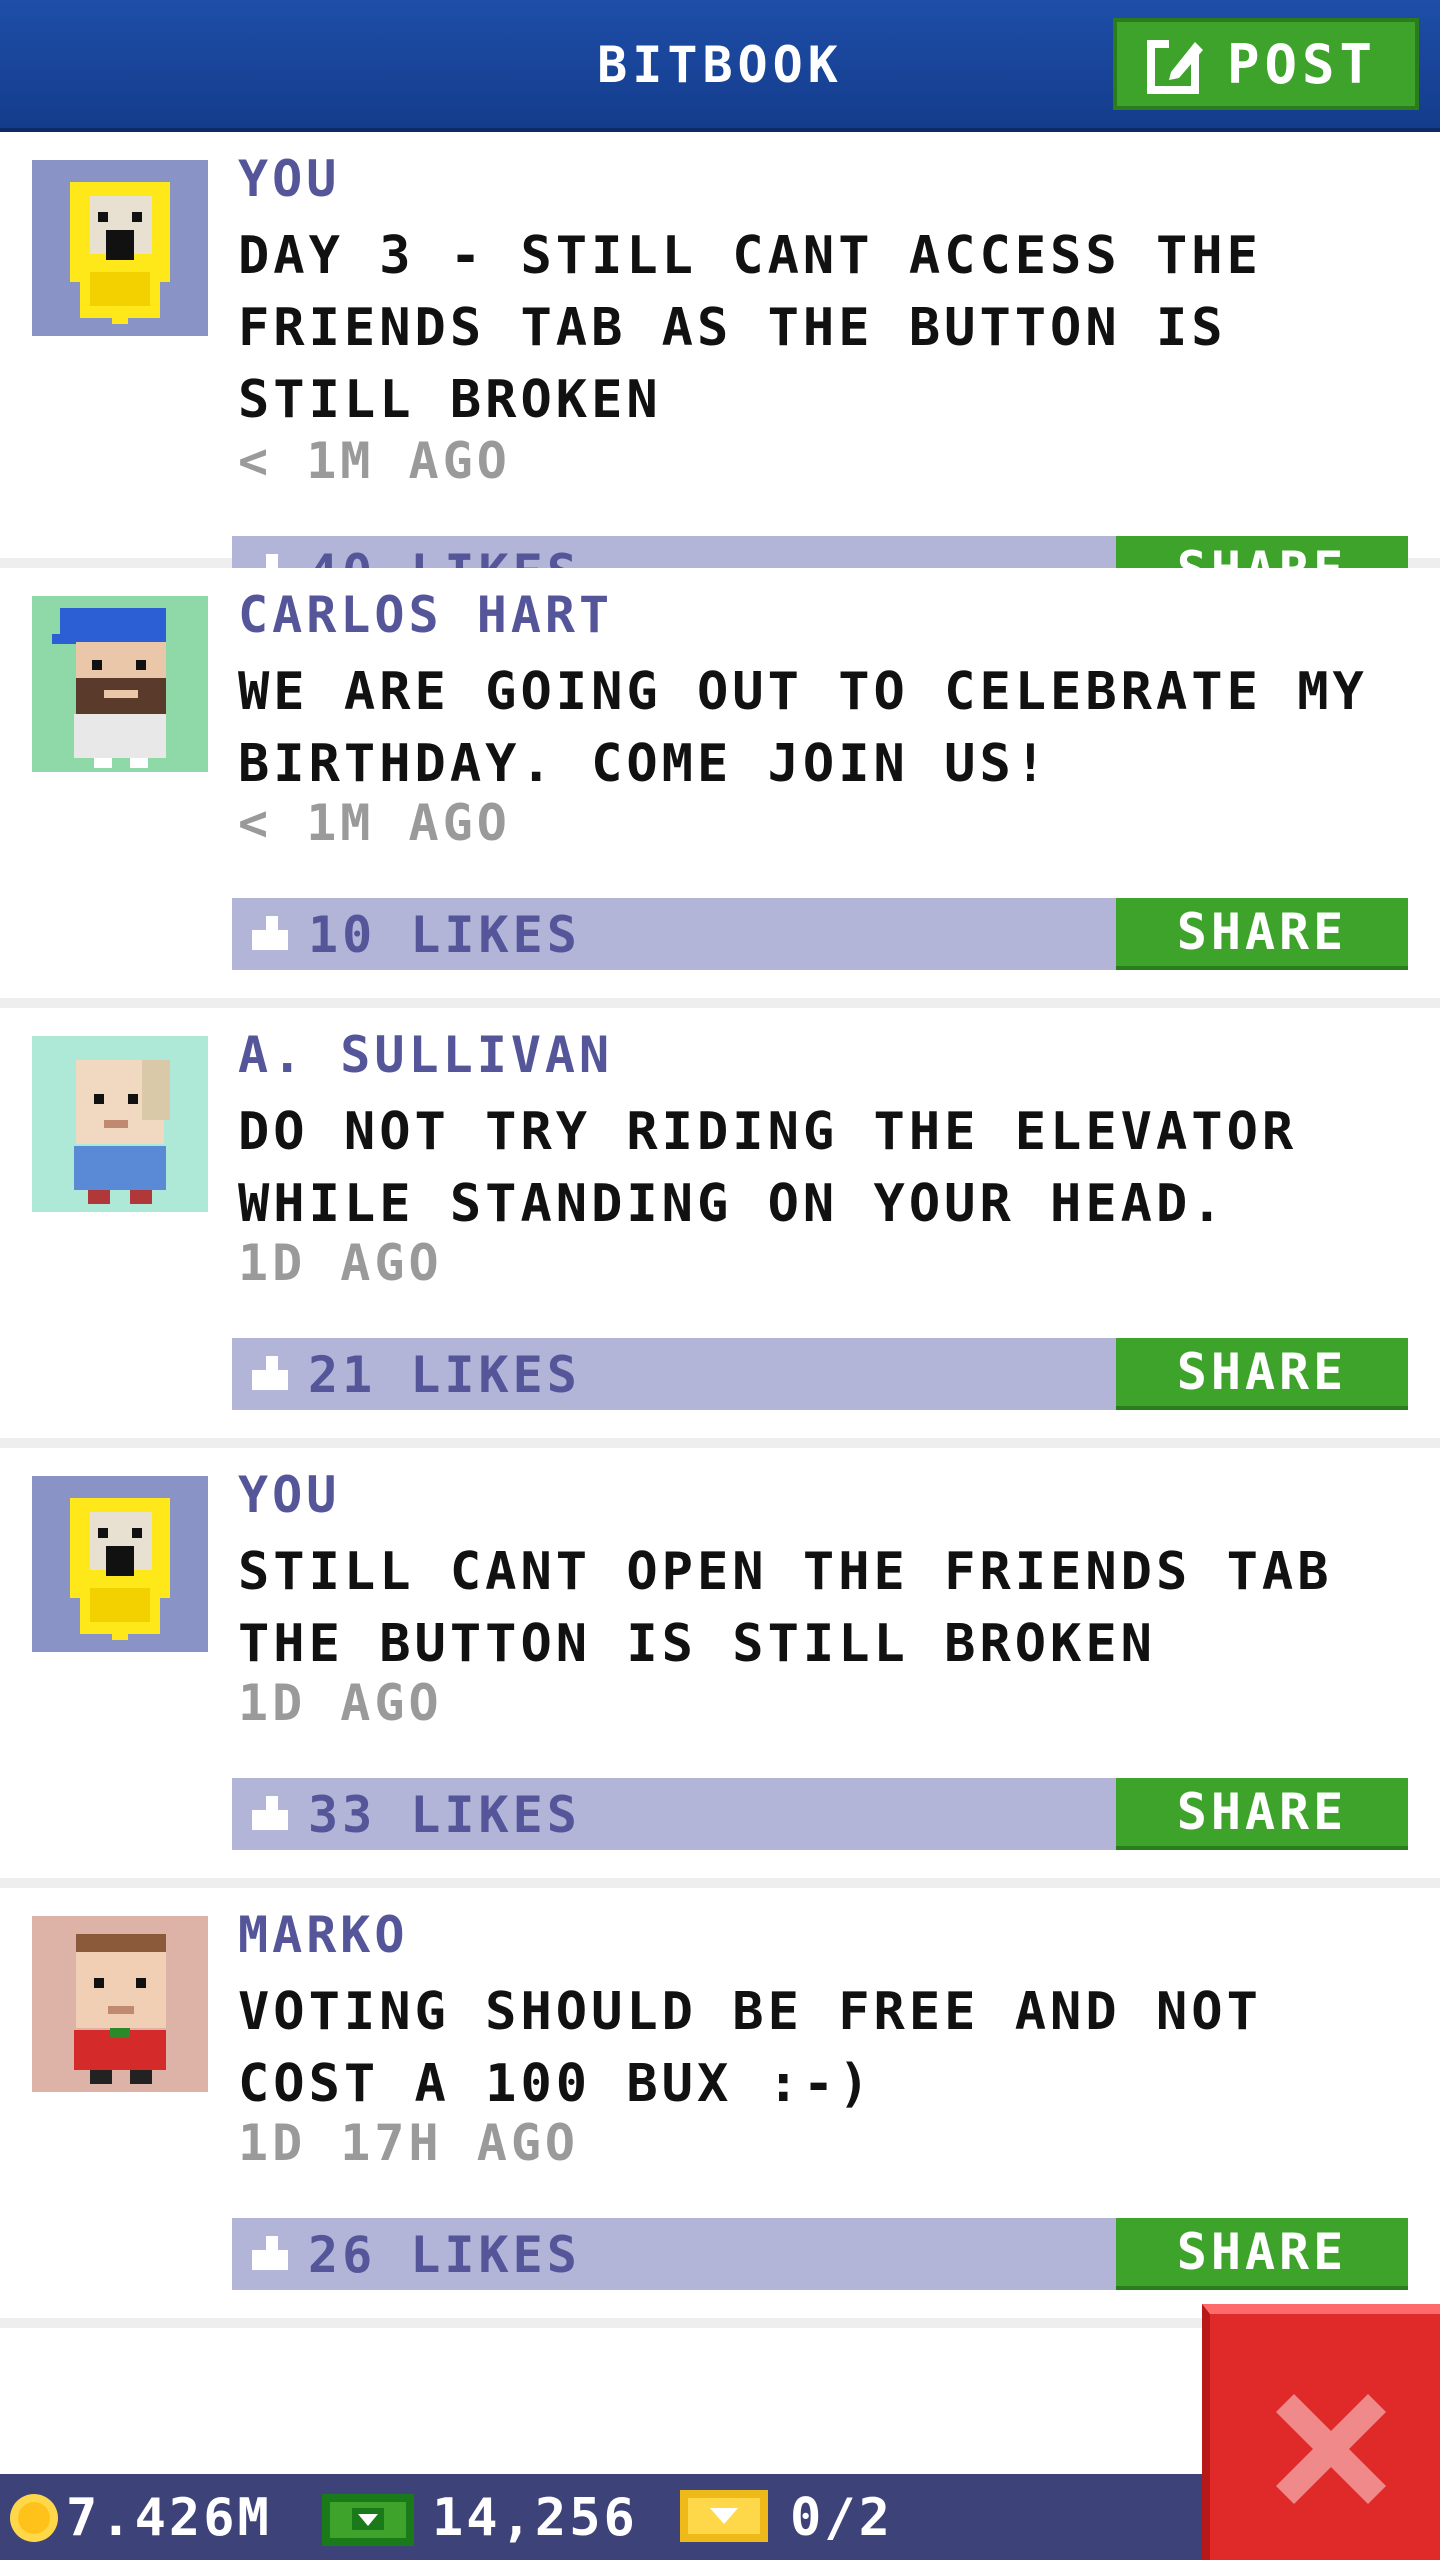 Image resolution: width=1440 pixels, height=2560 pixels. What do you see at coordinates (820, 1374) in the screenshot?
I see `like-bar: 21 LIKES SHARE` at bounding box center [820, 1374].